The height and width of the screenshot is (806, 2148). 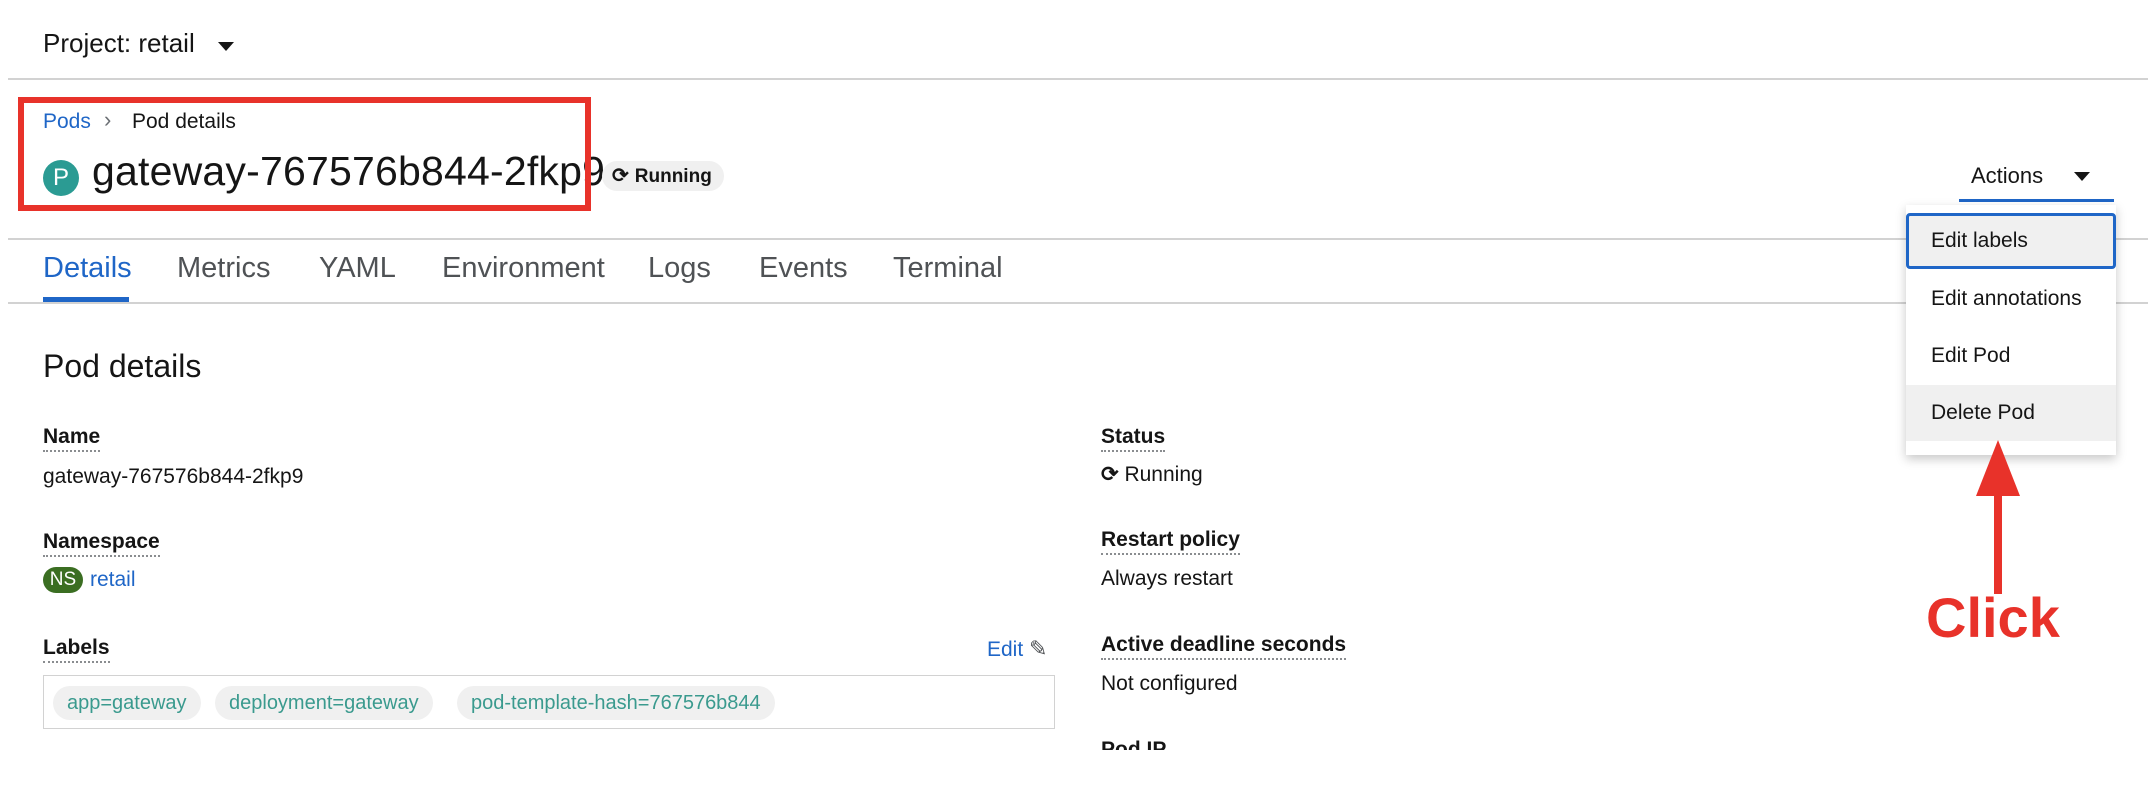 I want to click on project-selector: Project: retail, so click(x=119, y=43).